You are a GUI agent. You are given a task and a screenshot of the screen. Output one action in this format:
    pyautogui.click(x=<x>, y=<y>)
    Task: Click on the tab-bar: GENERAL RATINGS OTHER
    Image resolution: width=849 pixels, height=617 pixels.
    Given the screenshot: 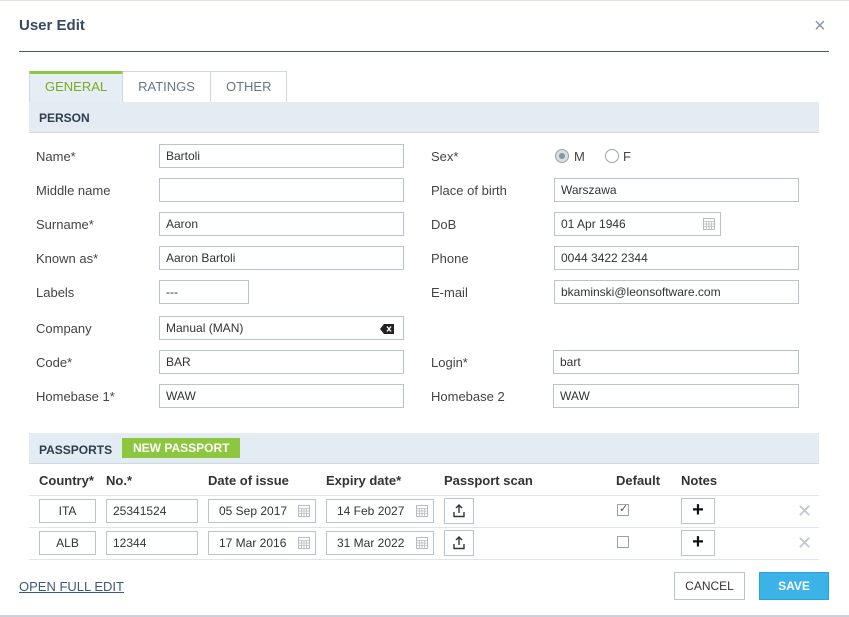 What is the action you would take?
    pyautogui.click(x=158, y=86)
    